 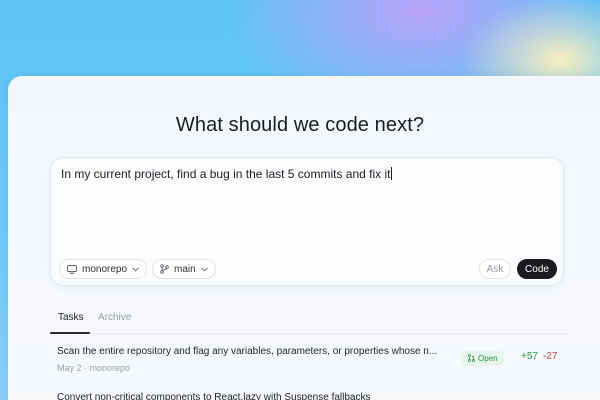 What do you see at coordinates (550, 356) in the screenshot?
I see `deletions-count: -27` at bounding box center [550, 356].